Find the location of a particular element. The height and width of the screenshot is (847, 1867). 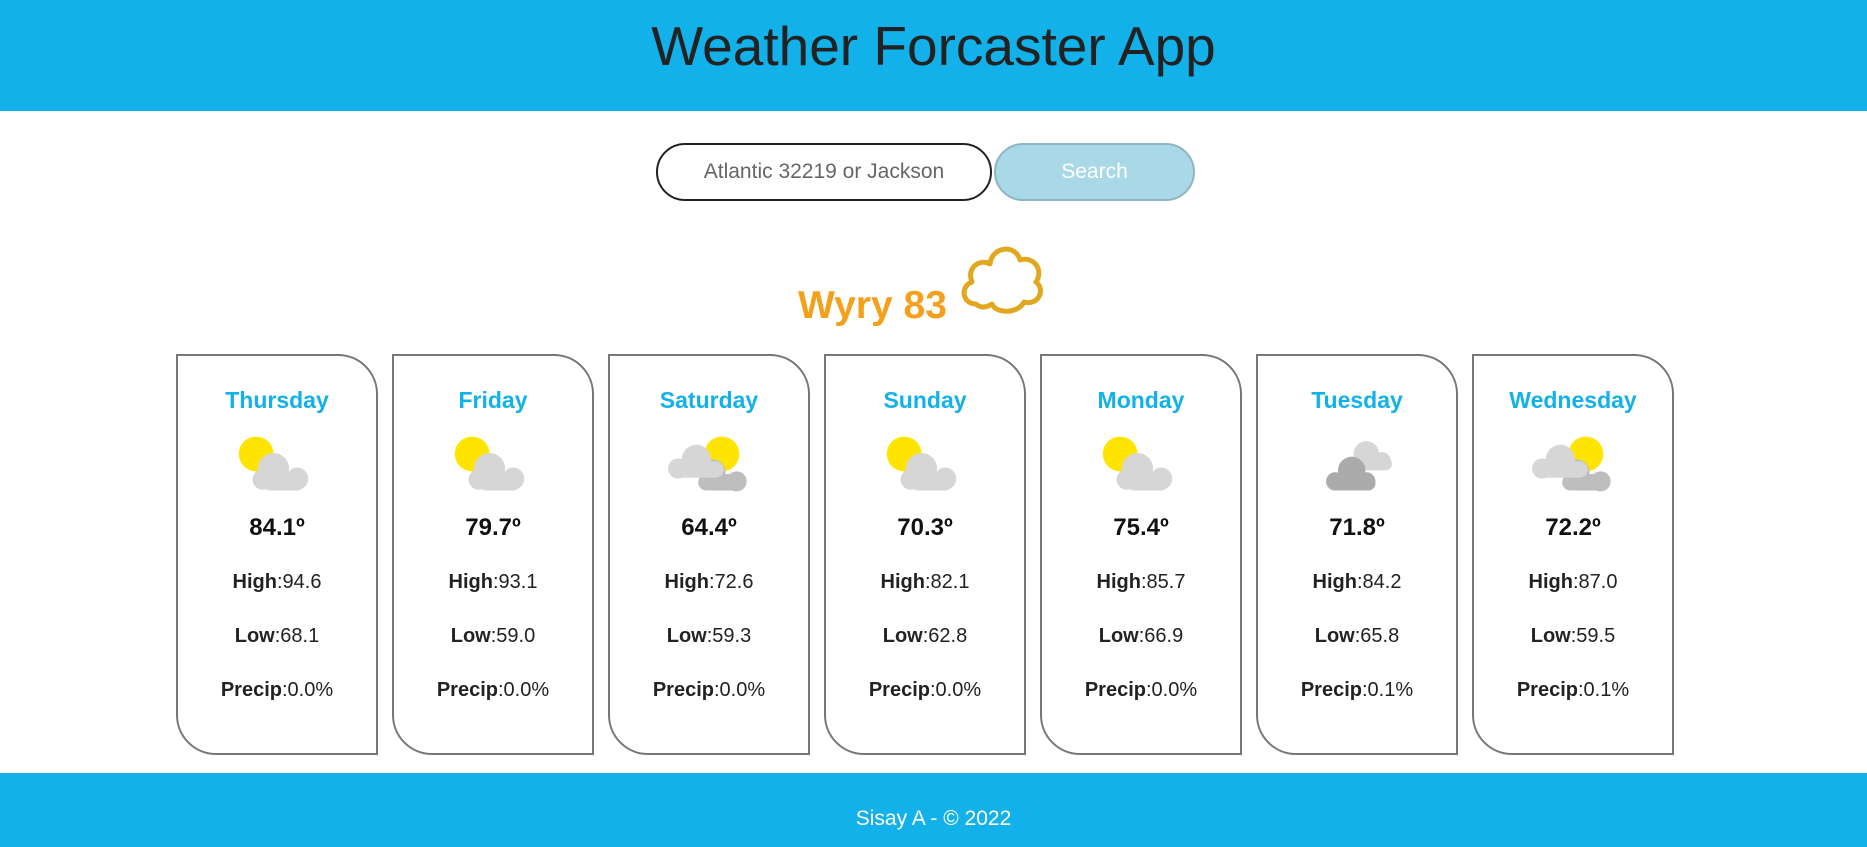

forecast-day: Thursday is located at coordinates (277, 400).